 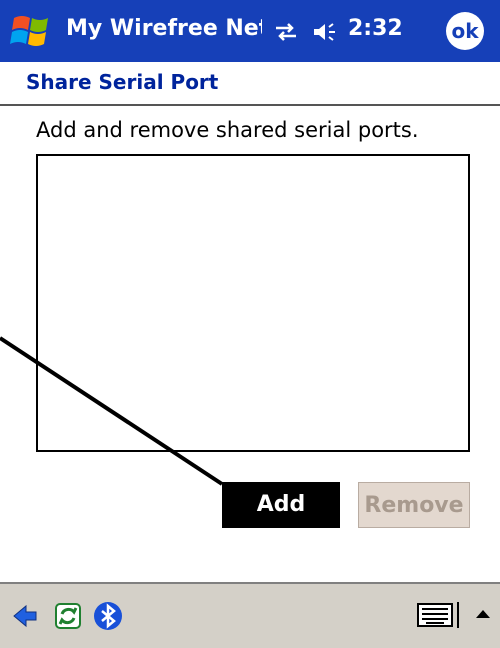 I want to click on instruction-text: Add and remove shared serial ports., so click(x=227, y=130).